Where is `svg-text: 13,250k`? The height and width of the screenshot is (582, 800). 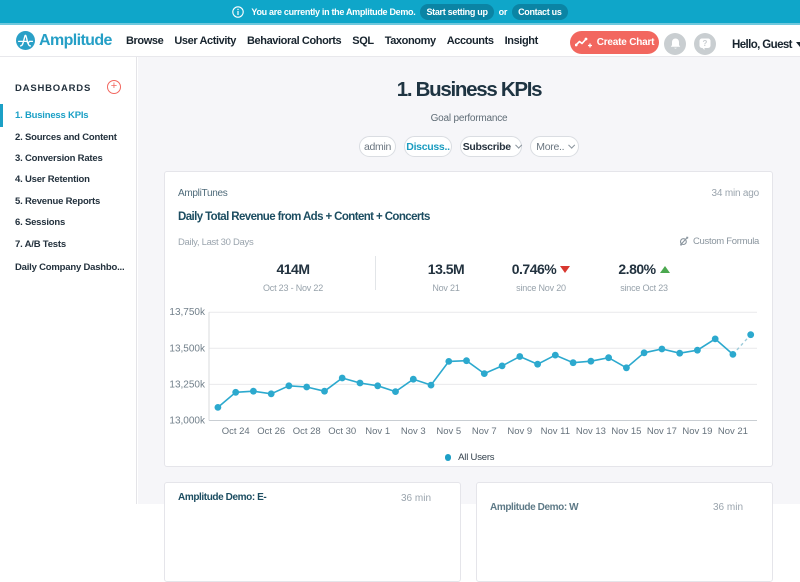
svg-text: 13,250k is located at coordinates (187, 384).